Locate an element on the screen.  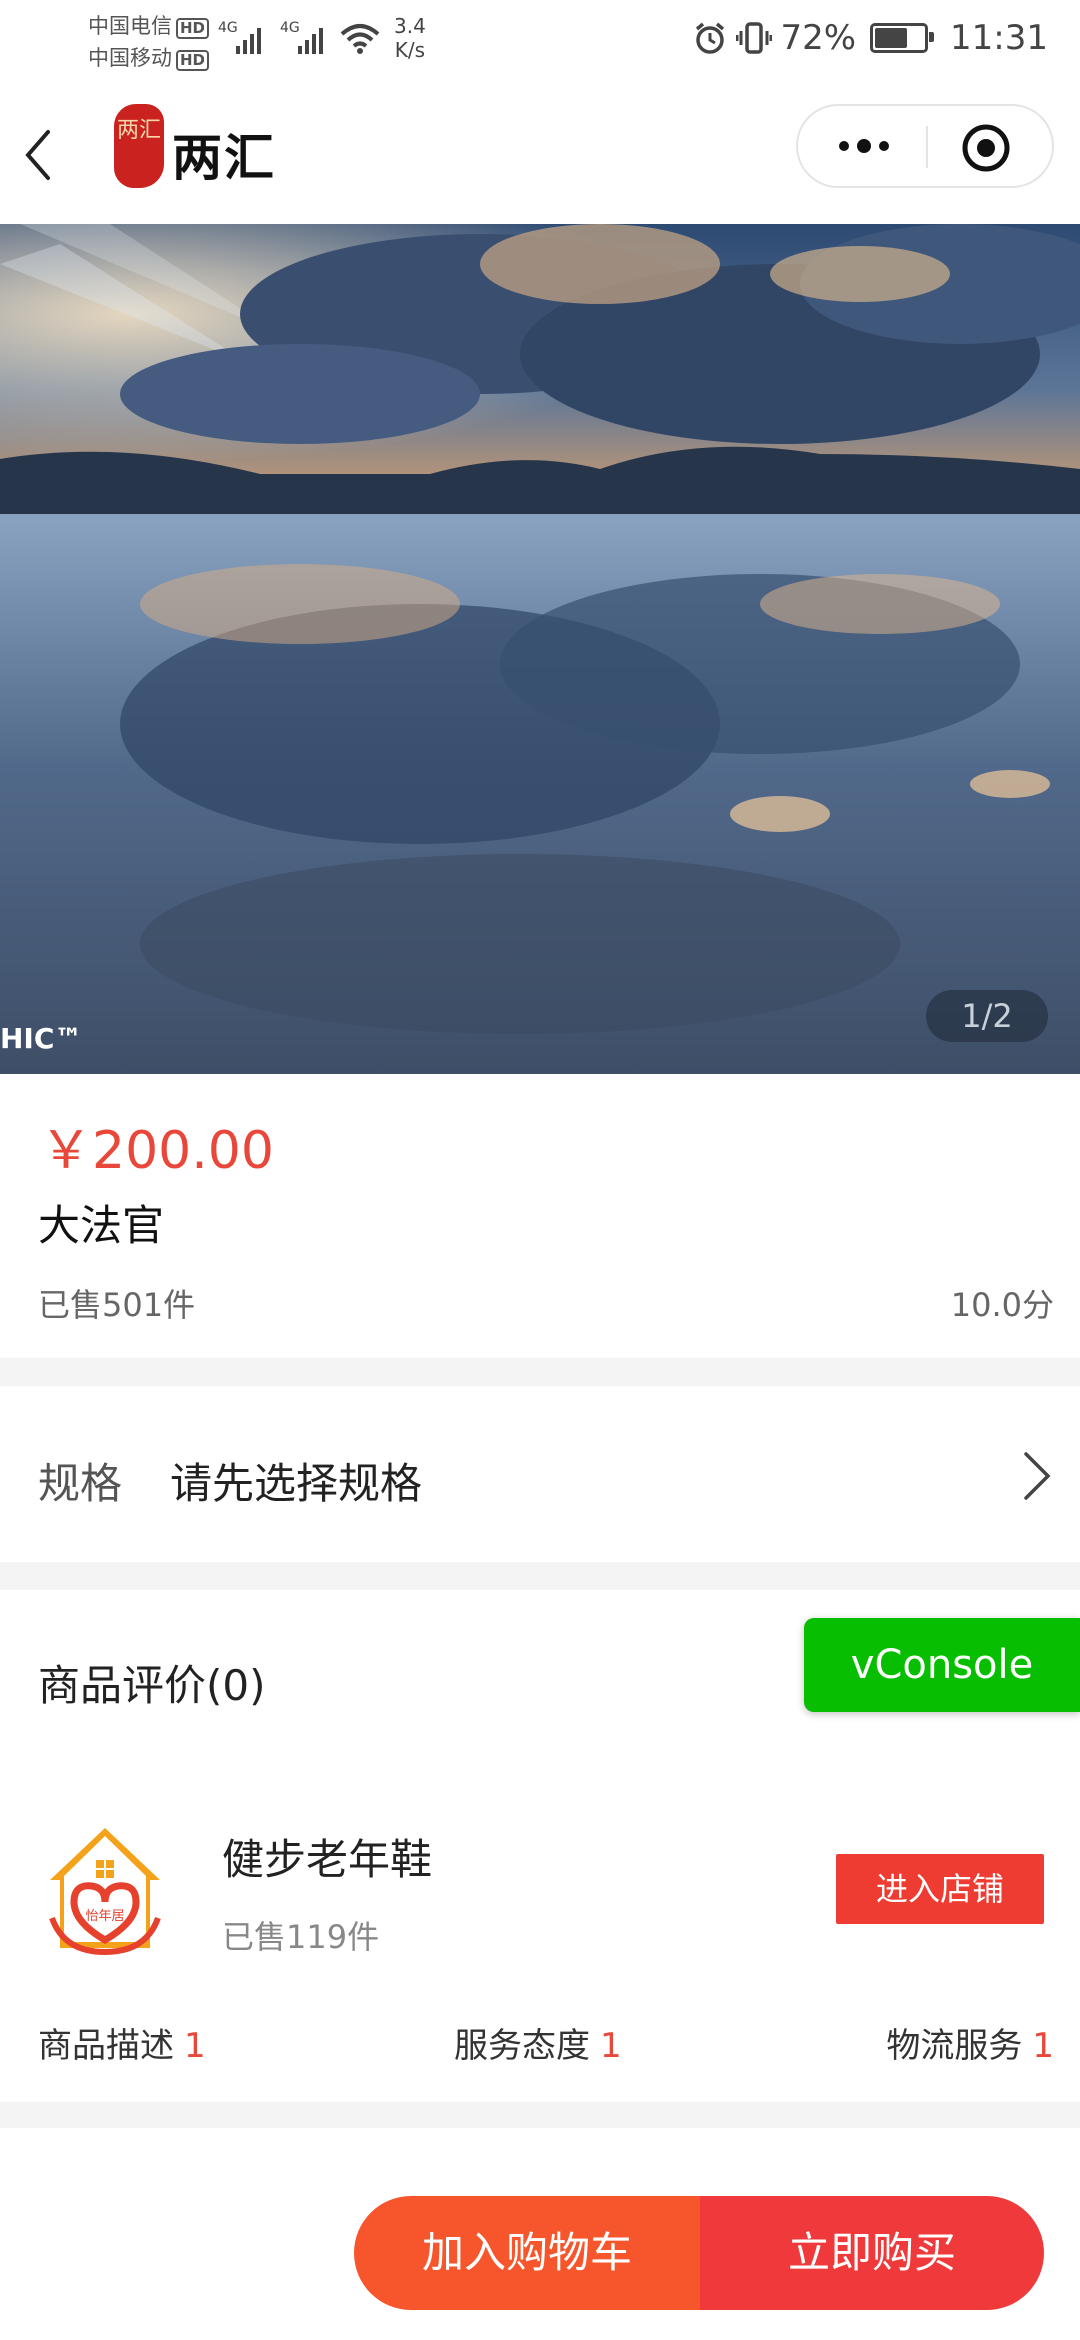
wifi-icon is located at coordinates (360, 40).